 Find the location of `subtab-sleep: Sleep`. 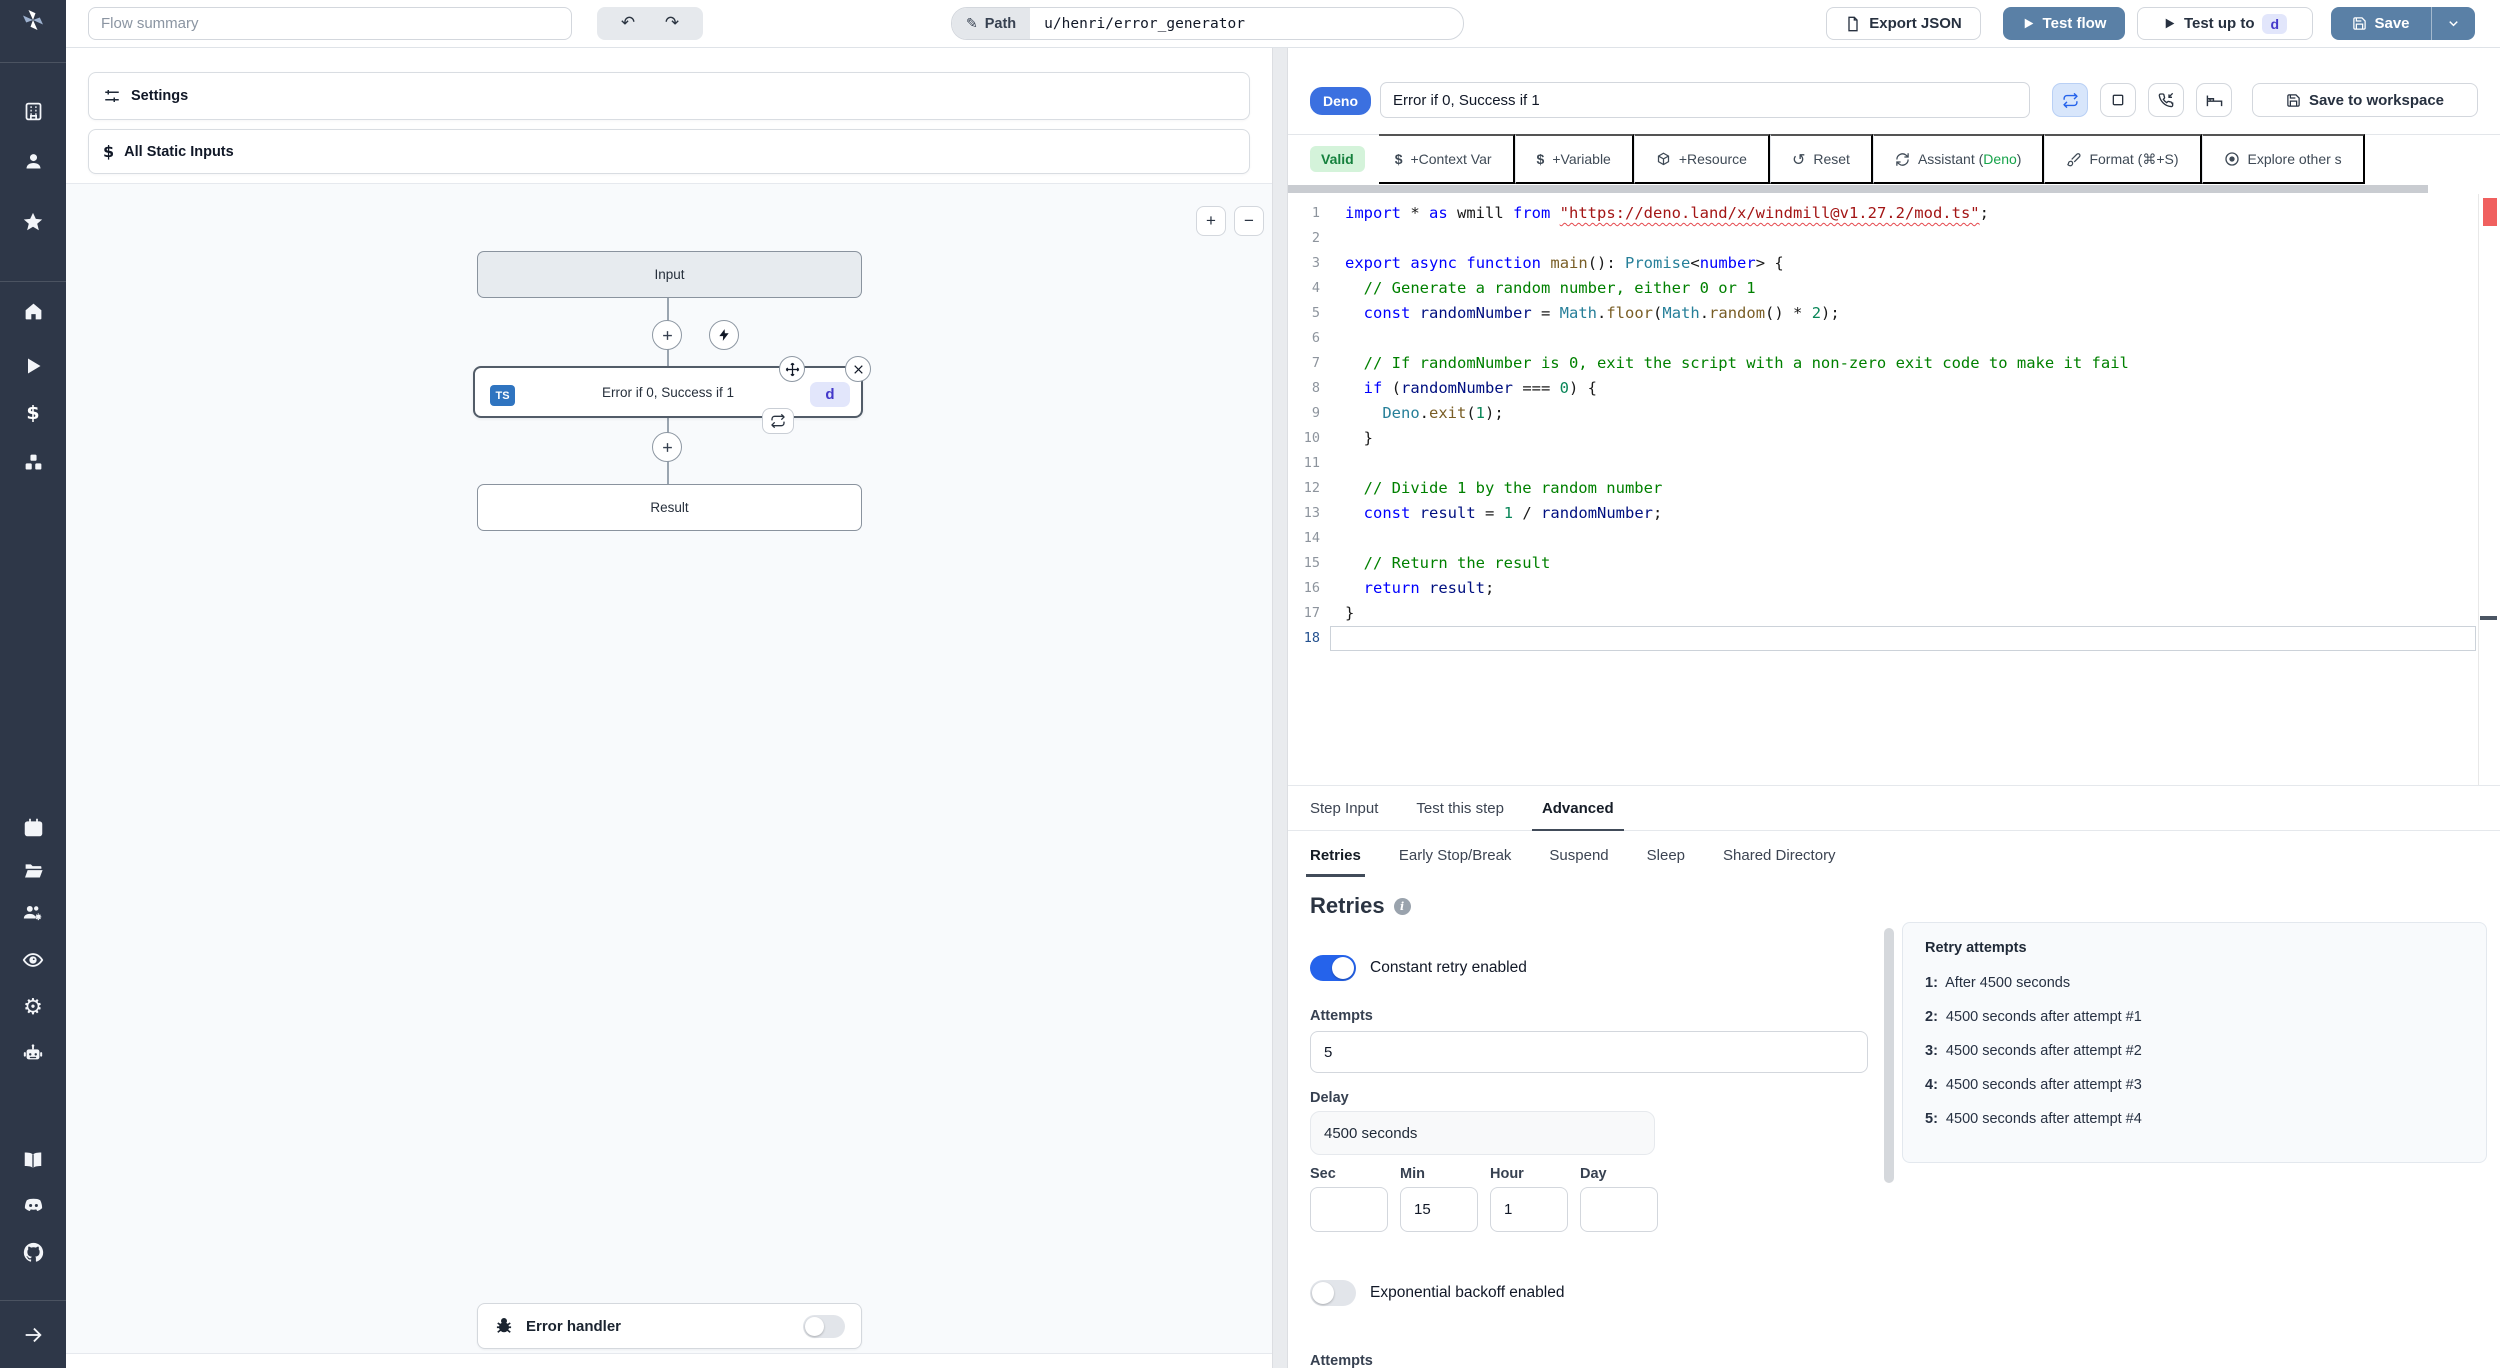

subtab-sleep: Sleep is located at coordinates (1666, 855).